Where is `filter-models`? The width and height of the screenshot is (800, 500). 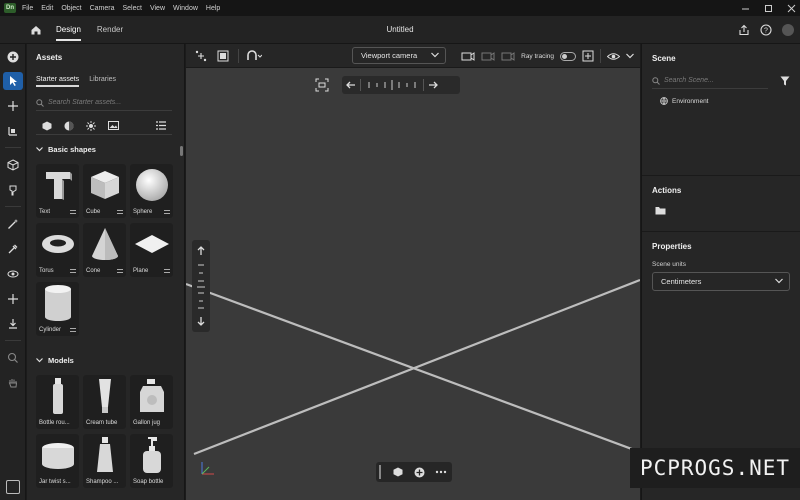
filter-models is located at coordinates (47, 126).